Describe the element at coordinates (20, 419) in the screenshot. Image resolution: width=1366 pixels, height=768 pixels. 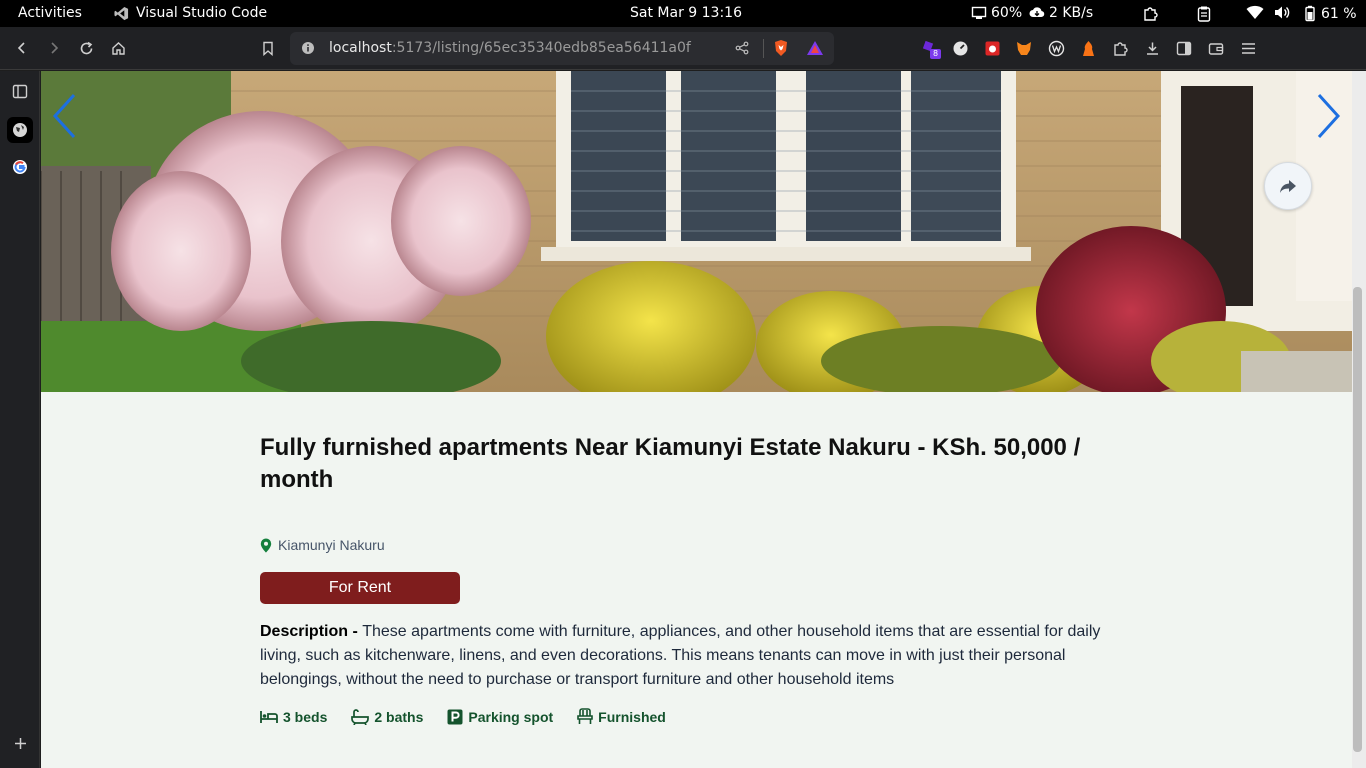
I see `browser-side-panel` at that location.